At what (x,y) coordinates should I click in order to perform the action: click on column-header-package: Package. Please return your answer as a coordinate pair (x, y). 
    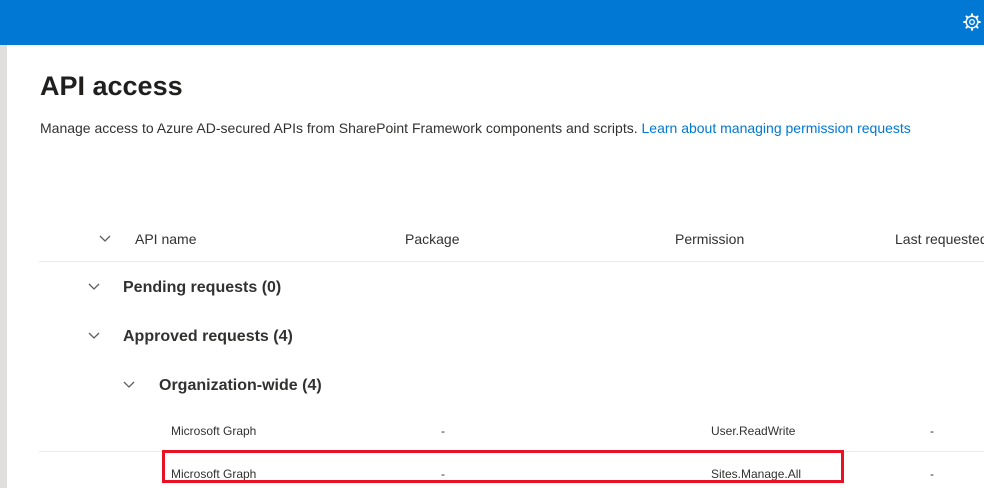
    Looking at the image, I should click on (432, 239).